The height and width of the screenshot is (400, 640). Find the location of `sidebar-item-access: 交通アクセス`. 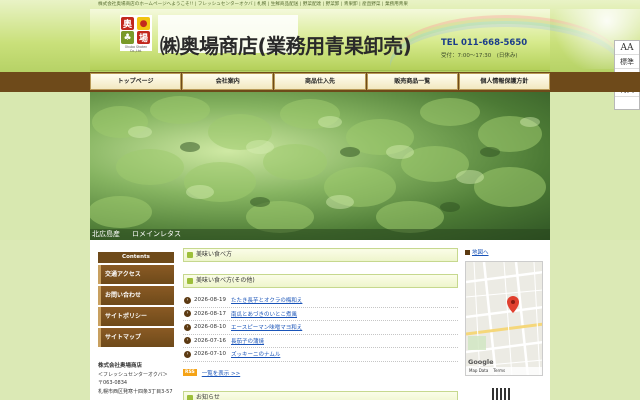

sidebar-item-access: 交通アクセス is located at coordinates (136, 274).